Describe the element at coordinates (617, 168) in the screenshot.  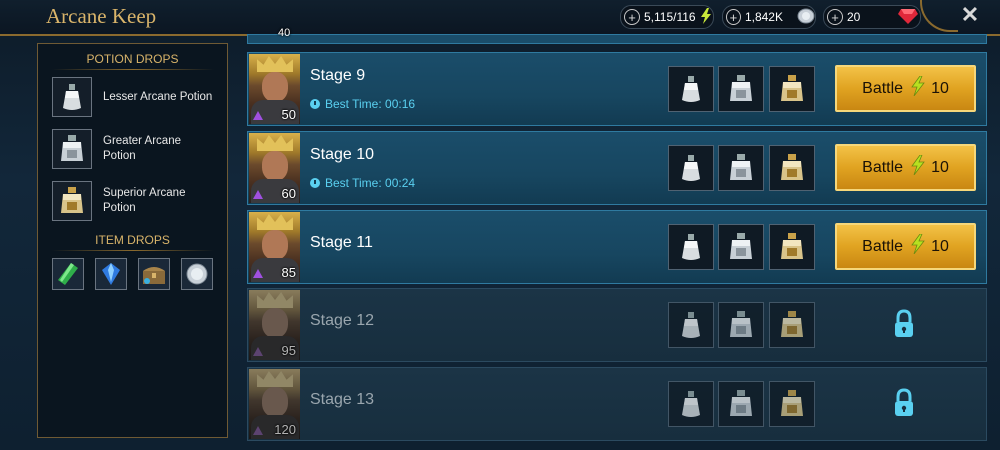
I see `stage-row: 60 Stage 10 Best Time: 00:24 Battle 10` at that location.